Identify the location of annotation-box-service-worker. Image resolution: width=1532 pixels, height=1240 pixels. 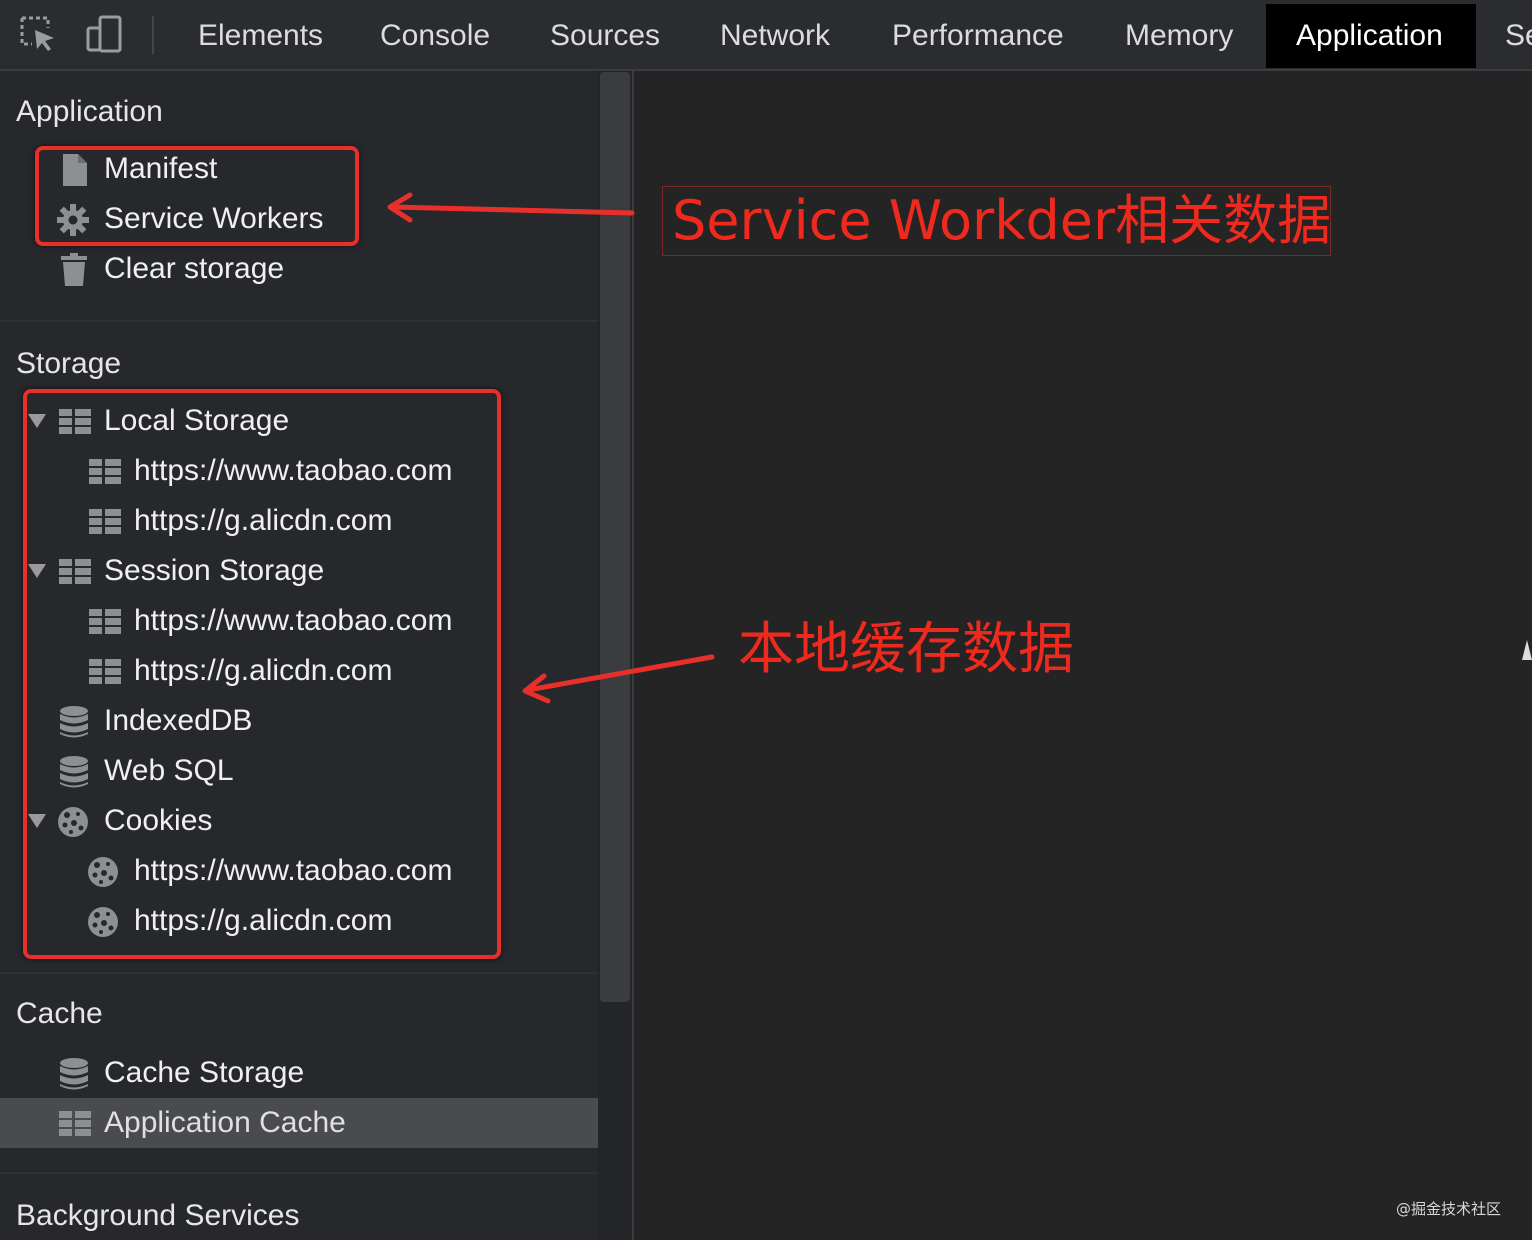
(197, 196).